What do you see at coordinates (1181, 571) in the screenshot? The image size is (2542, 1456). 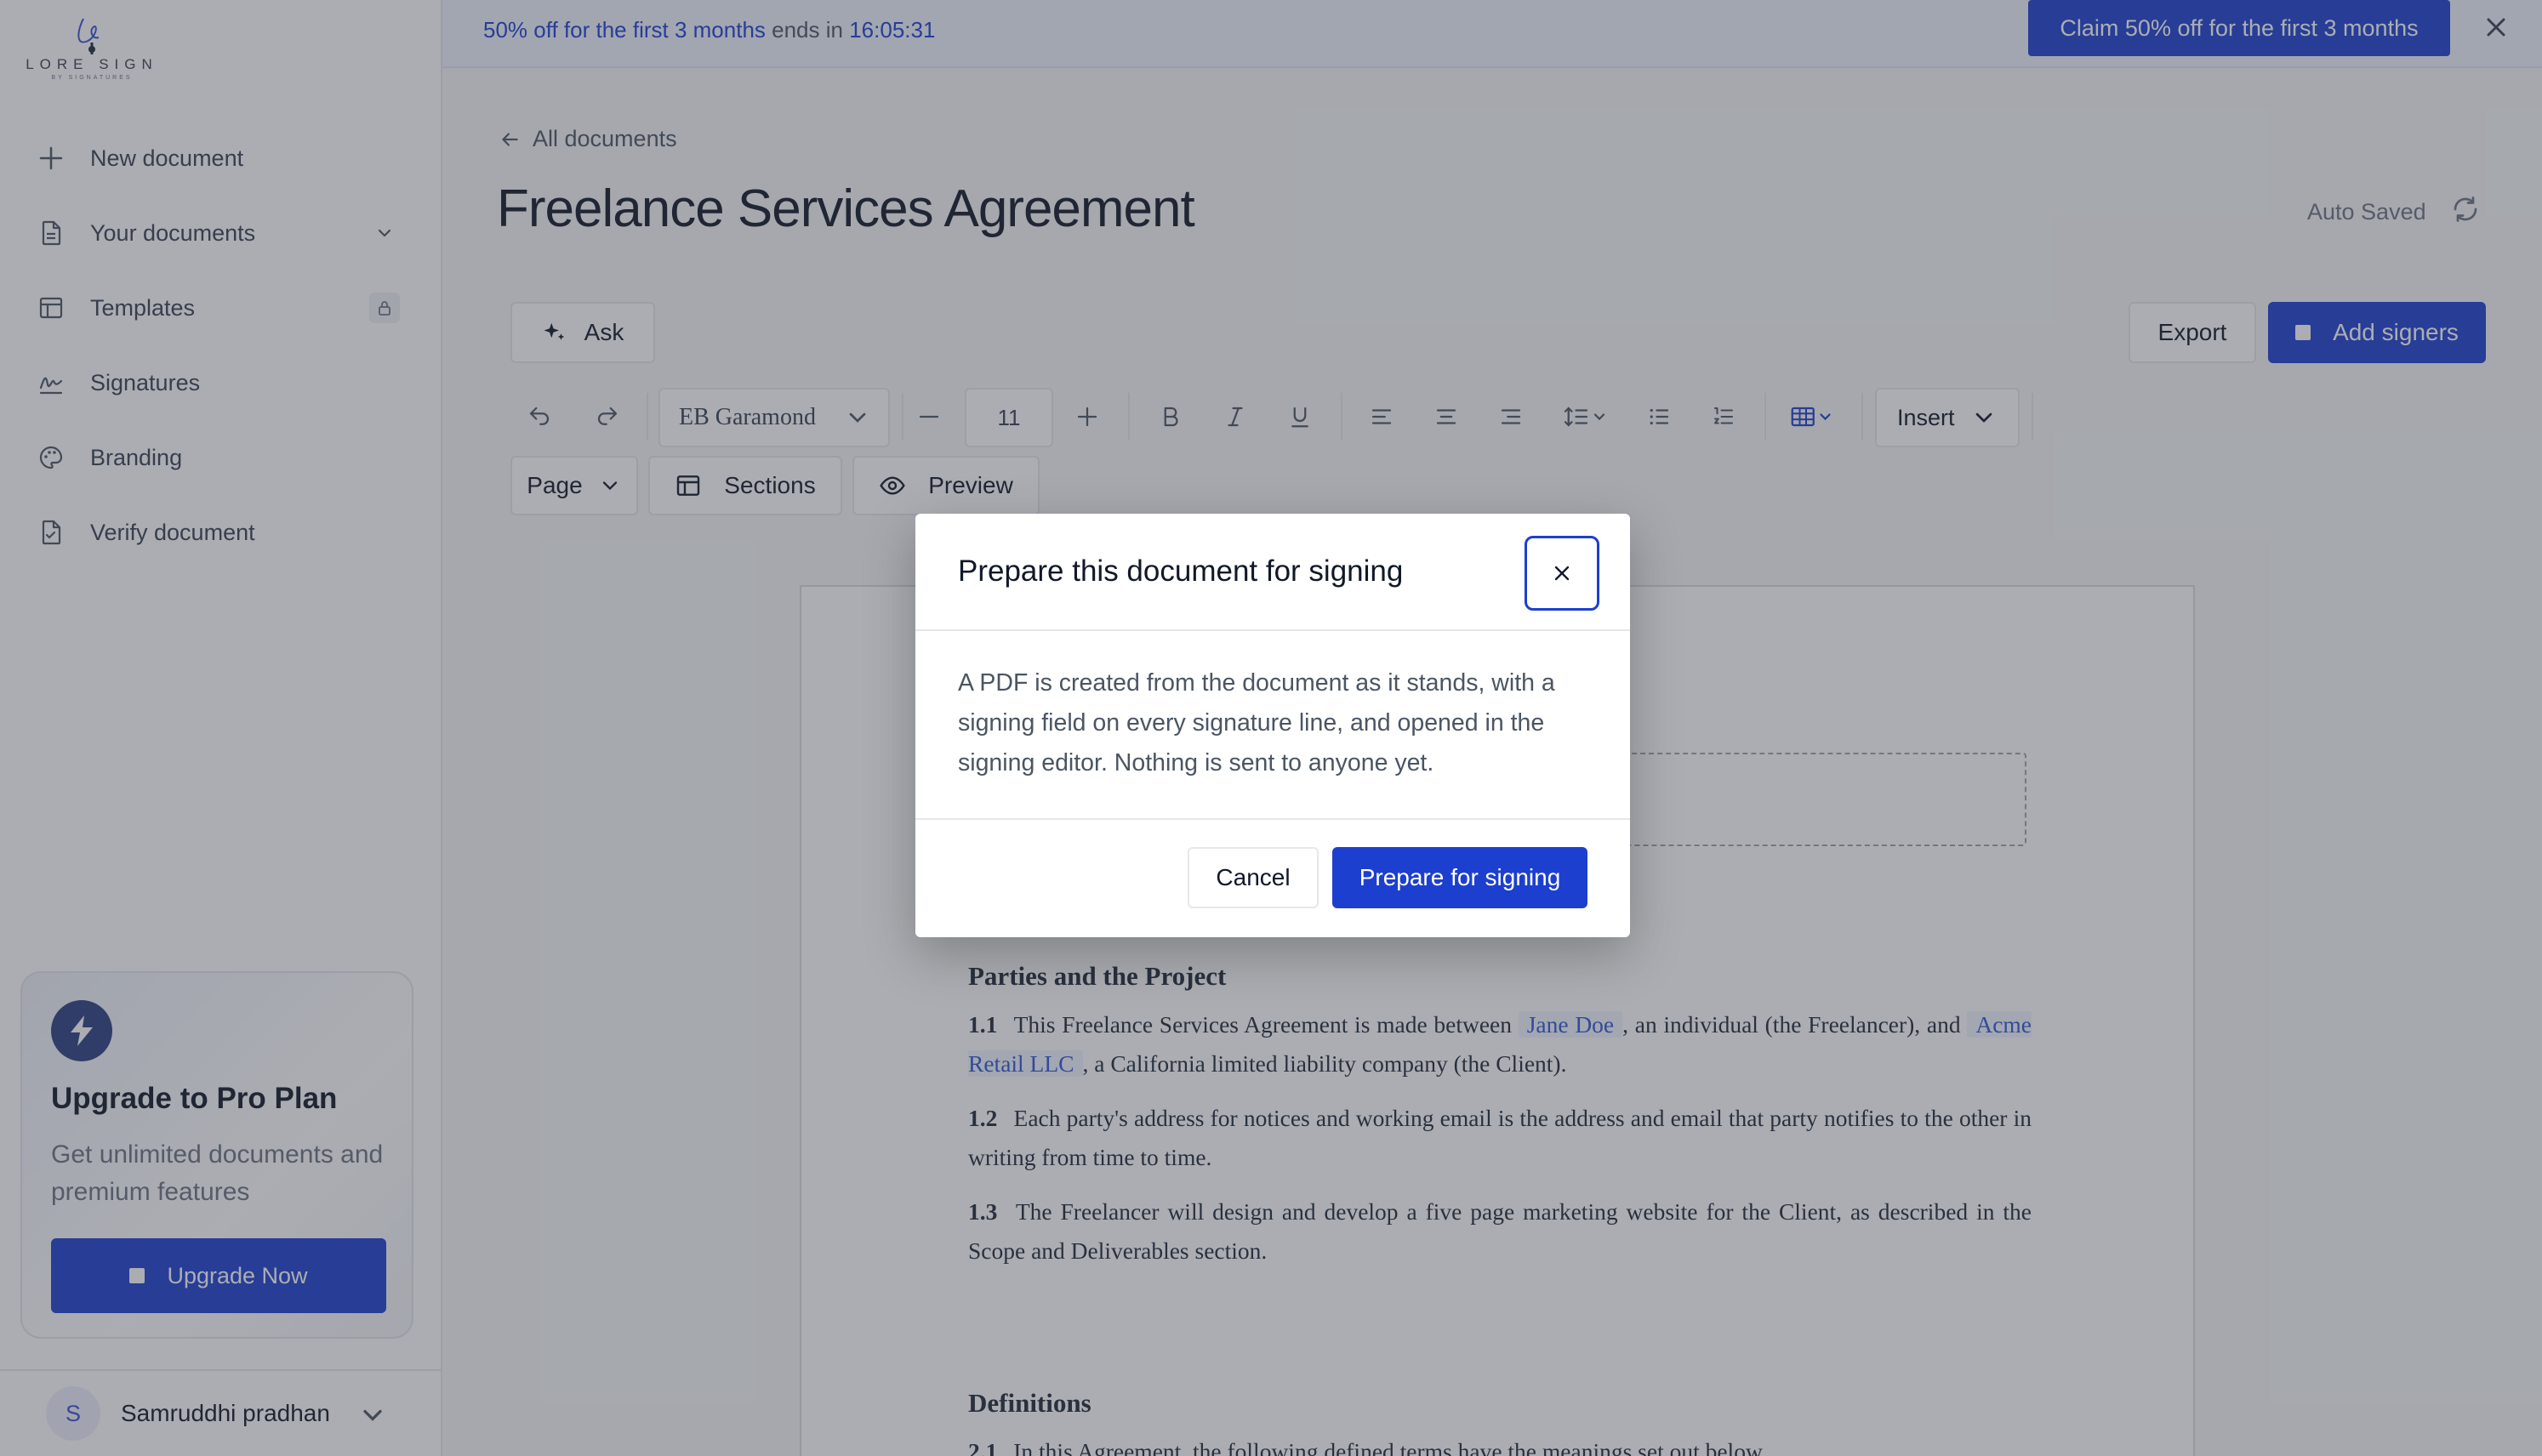 I see `dialog-title: Prepare this document for signing` at bounding box center [1181, 571].